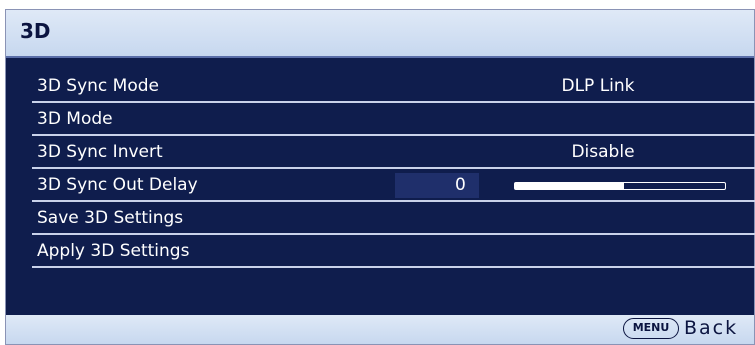 The image size is (755, 345). What do you see at coordinates (393, 186) in the screenshot?
I see `menu-item-3d-sync-out-delay: 3D Sync Out Delay 0` at bounding box center [393, 186].